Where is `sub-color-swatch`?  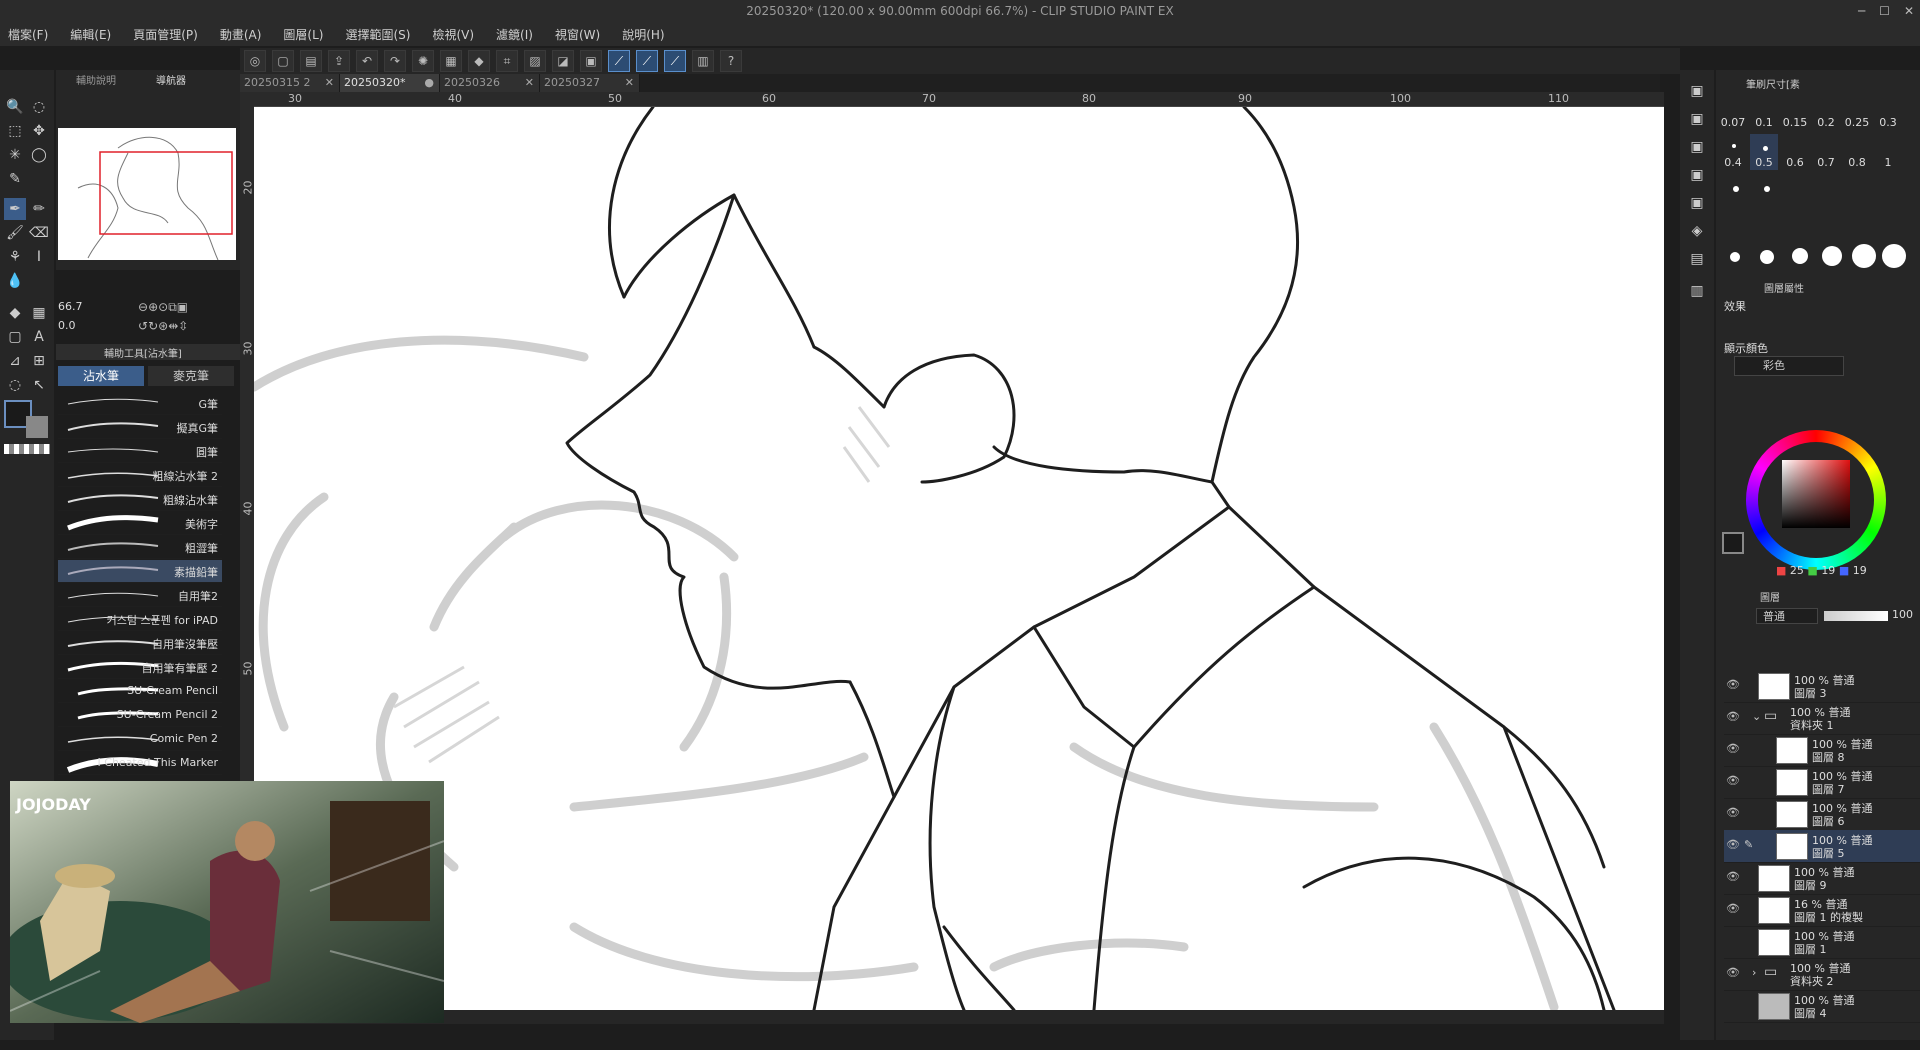 sub-color-swatch is located at coordinates (37, 427).